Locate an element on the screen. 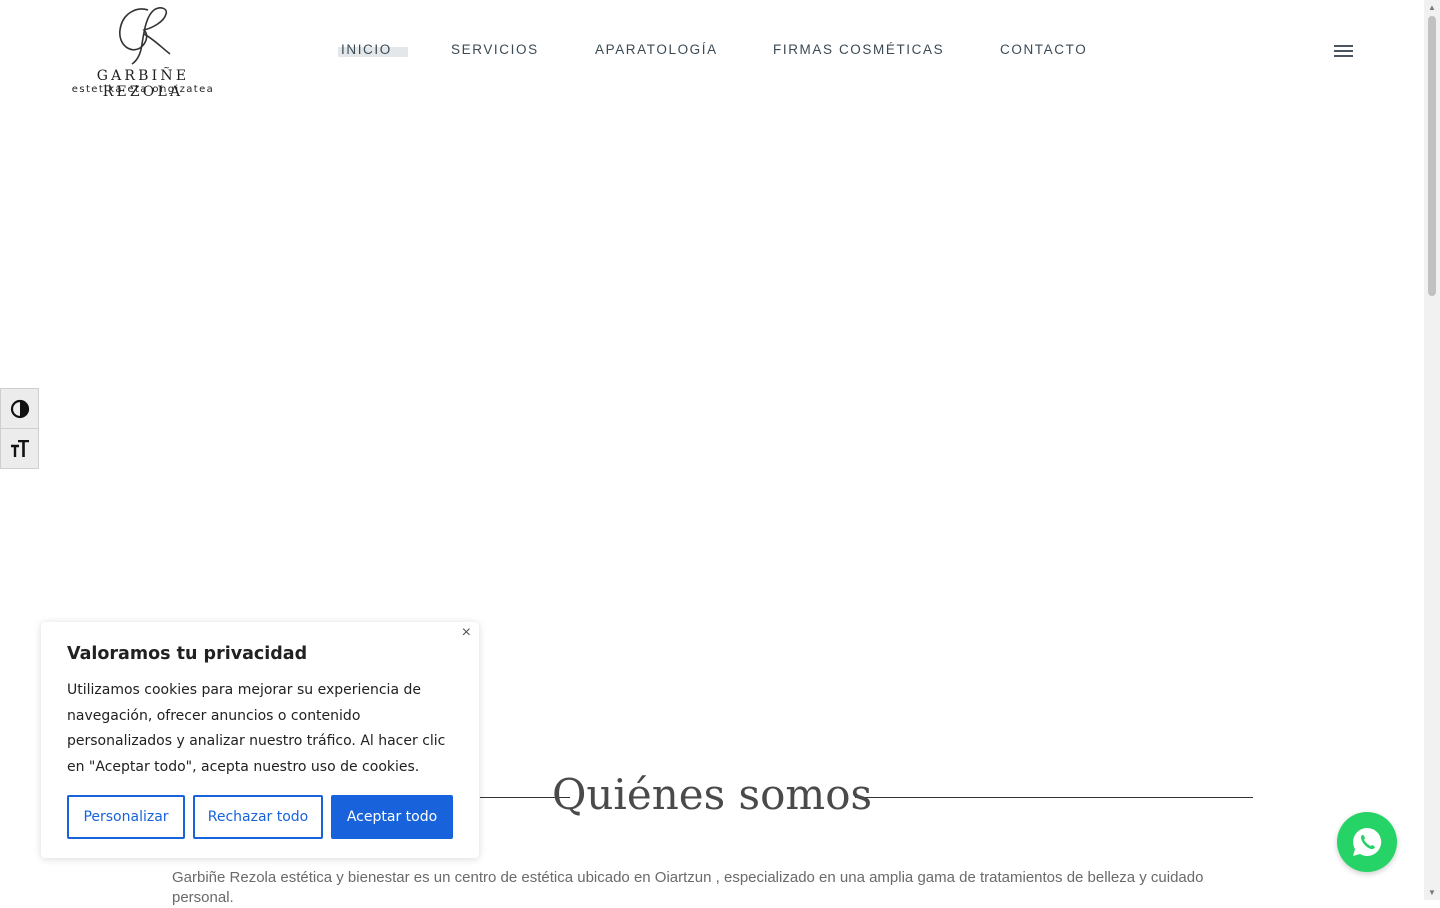 This screenshot has width=1440, height=908. nav-item-contacto: CONTACTO is located at coordinates (1043, 49).